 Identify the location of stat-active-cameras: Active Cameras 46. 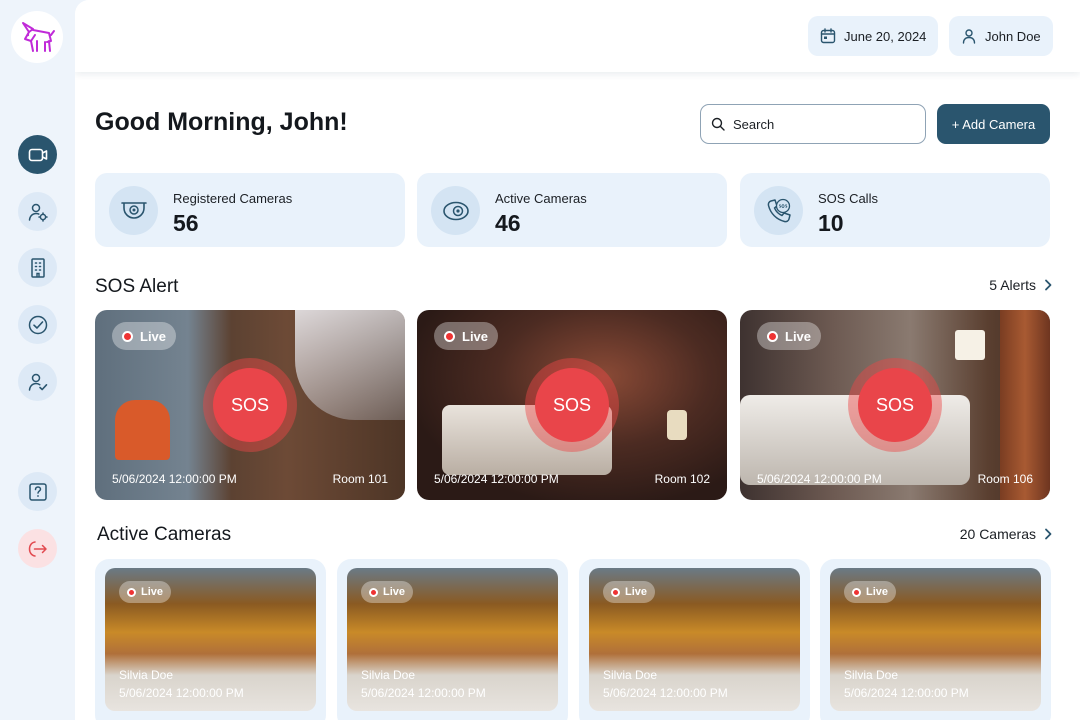
(572, 210).